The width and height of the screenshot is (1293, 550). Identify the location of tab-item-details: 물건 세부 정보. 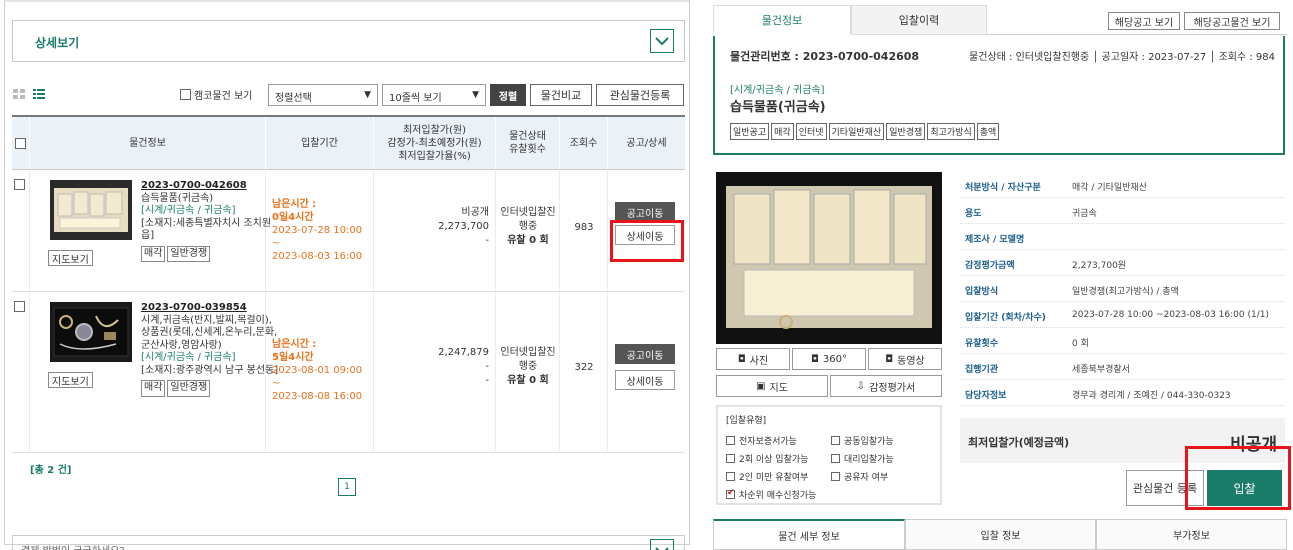
(809, 534).